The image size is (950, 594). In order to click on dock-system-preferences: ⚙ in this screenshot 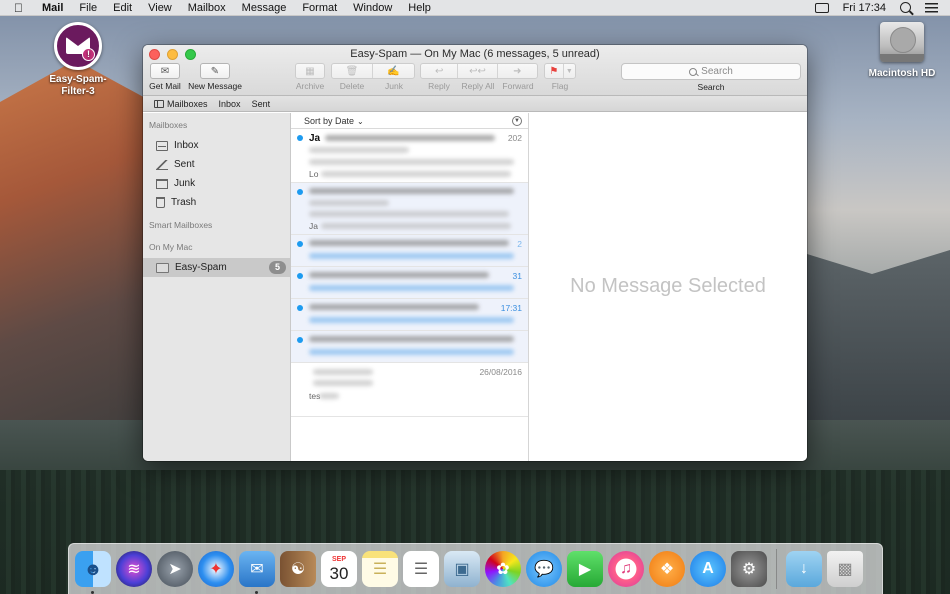, I will do `click(749, 569)`.